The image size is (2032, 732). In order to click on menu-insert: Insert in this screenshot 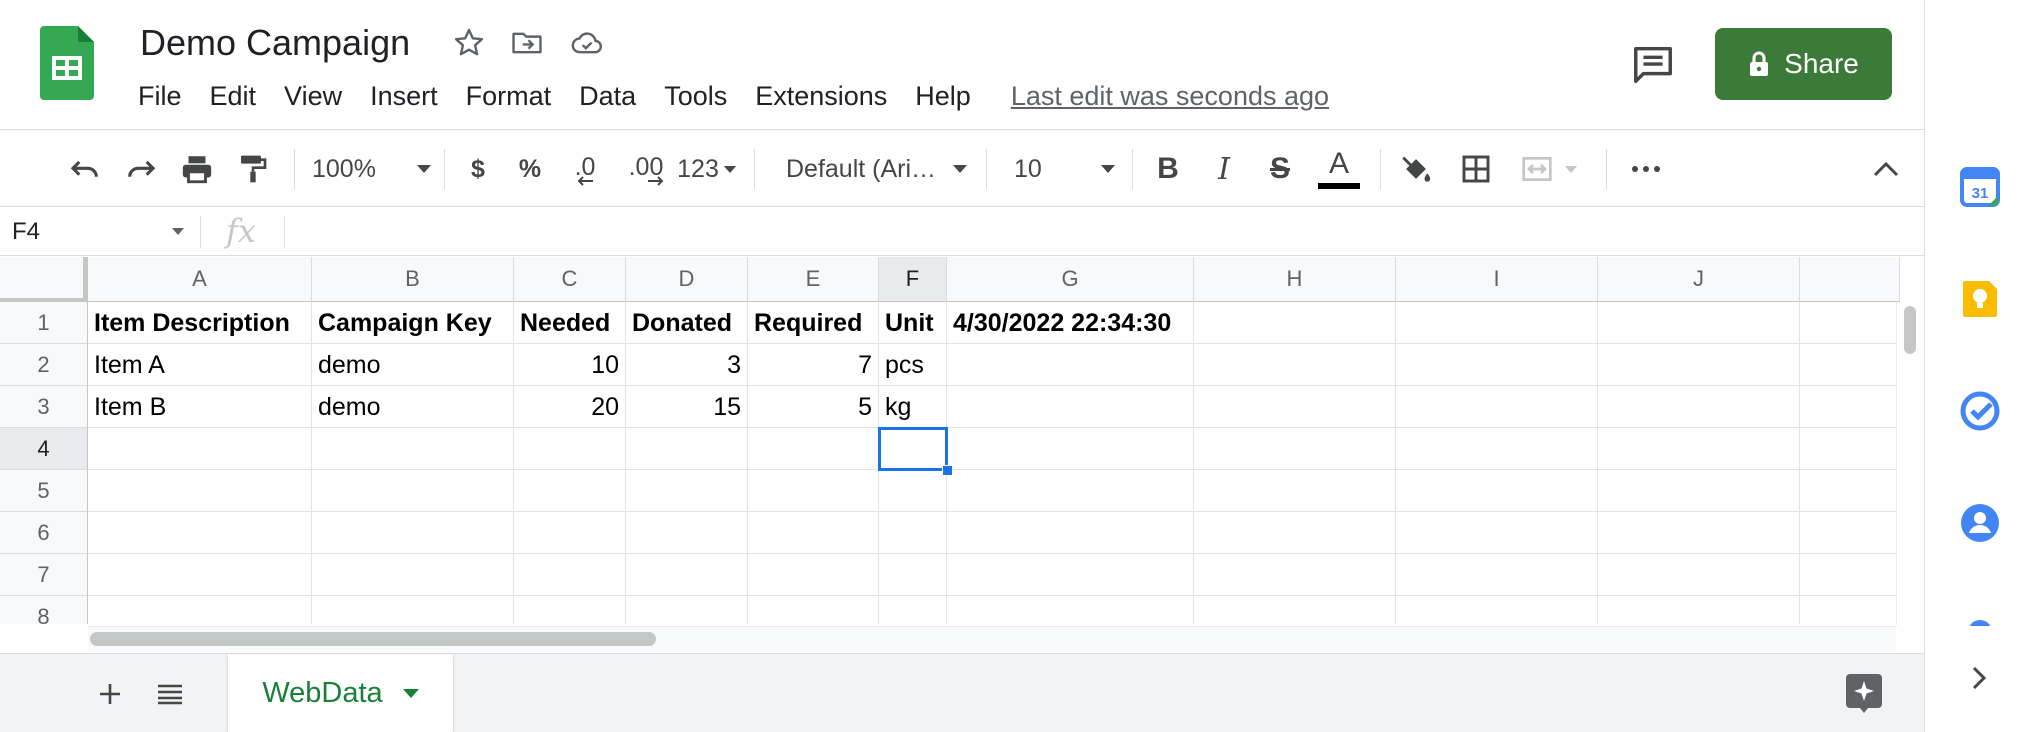, I will do `click(404, 96)`.